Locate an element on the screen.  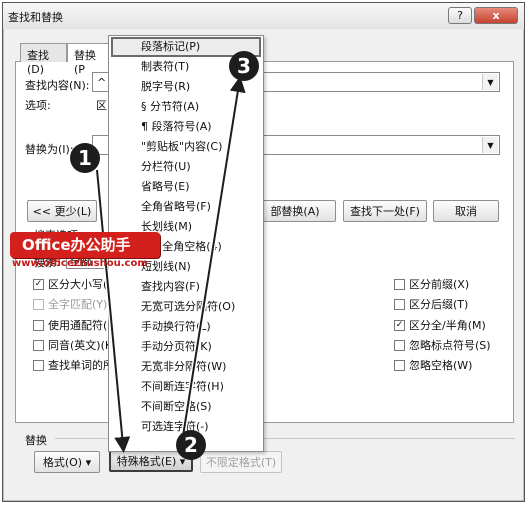
option-match-width: ✓ 区分全/半角(M) is located at coordinates (440, 325).